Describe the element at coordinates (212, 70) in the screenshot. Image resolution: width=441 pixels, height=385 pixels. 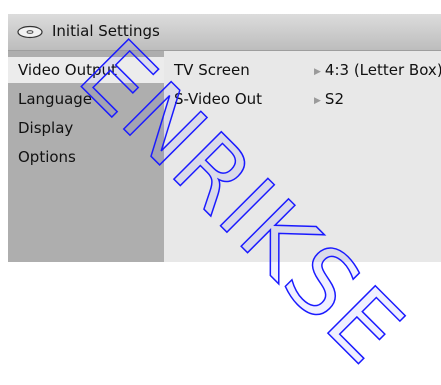
I see `tv-screen-label: TV Screen` at that location.